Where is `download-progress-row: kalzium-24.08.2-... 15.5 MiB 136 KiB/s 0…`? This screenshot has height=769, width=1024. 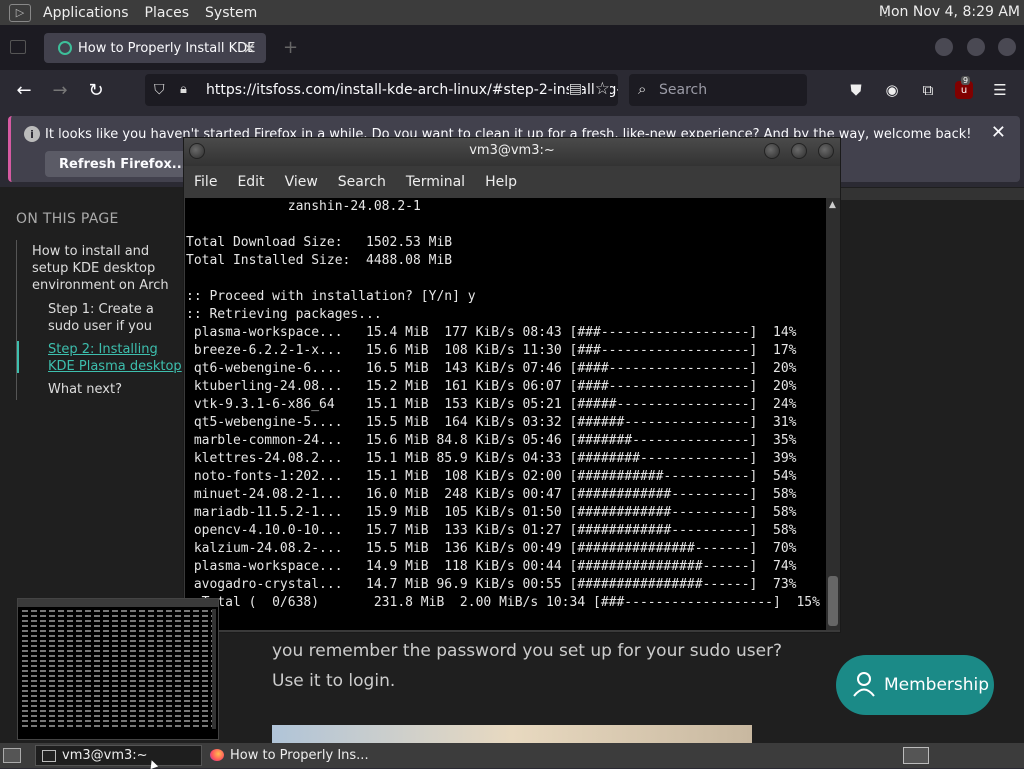
download-progress-row: kalzium-24.08.2-... 15.5 MiB 136 KiB/s 0… is located at coordinates (491, 548).